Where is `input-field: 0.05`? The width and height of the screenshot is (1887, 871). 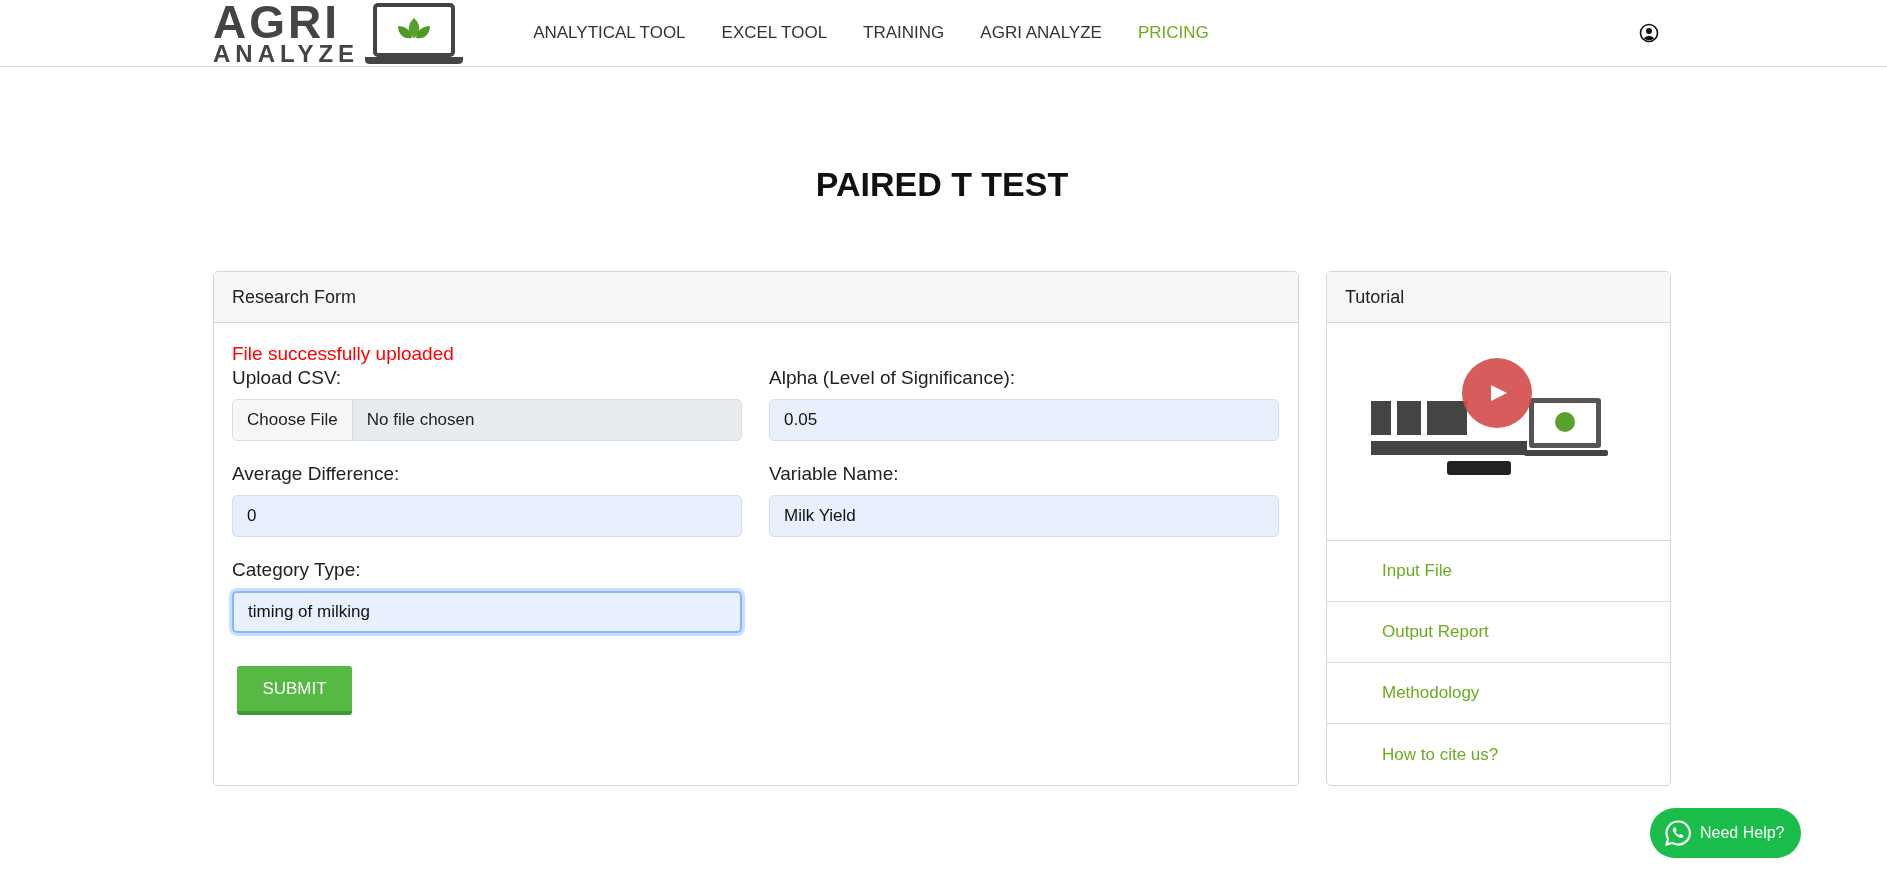
input-field: 0.05 is located at coordinates (1024, 420).